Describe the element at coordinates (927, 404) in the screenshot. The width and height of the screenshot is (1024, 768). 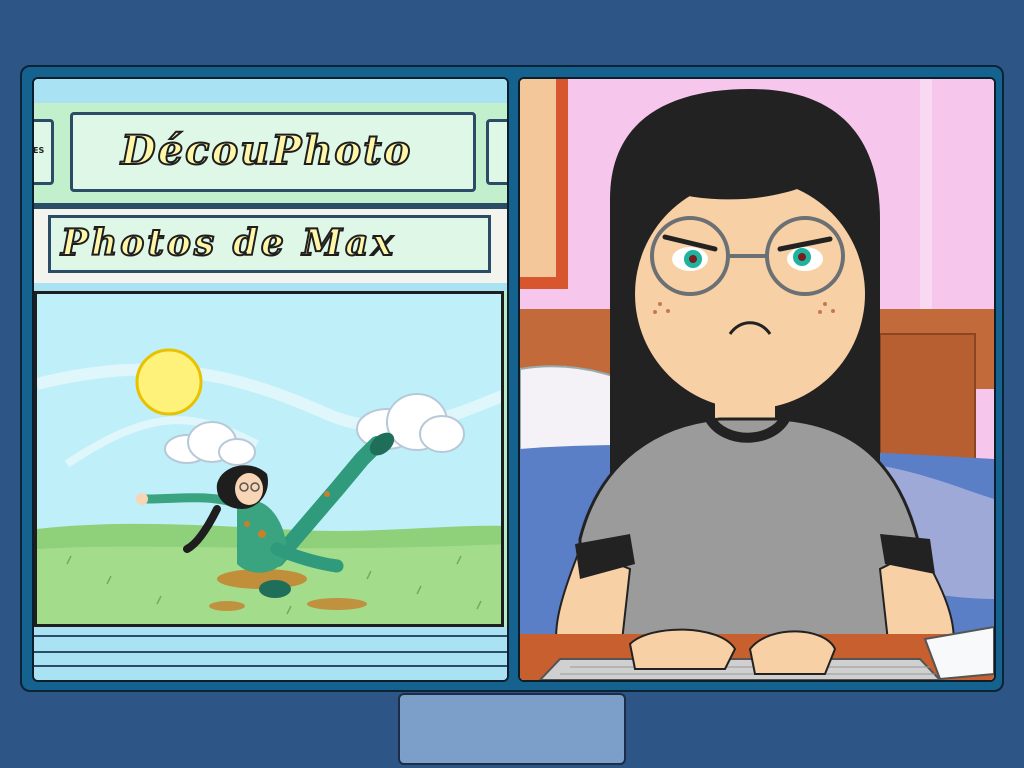
I see `nightstand` at that location.